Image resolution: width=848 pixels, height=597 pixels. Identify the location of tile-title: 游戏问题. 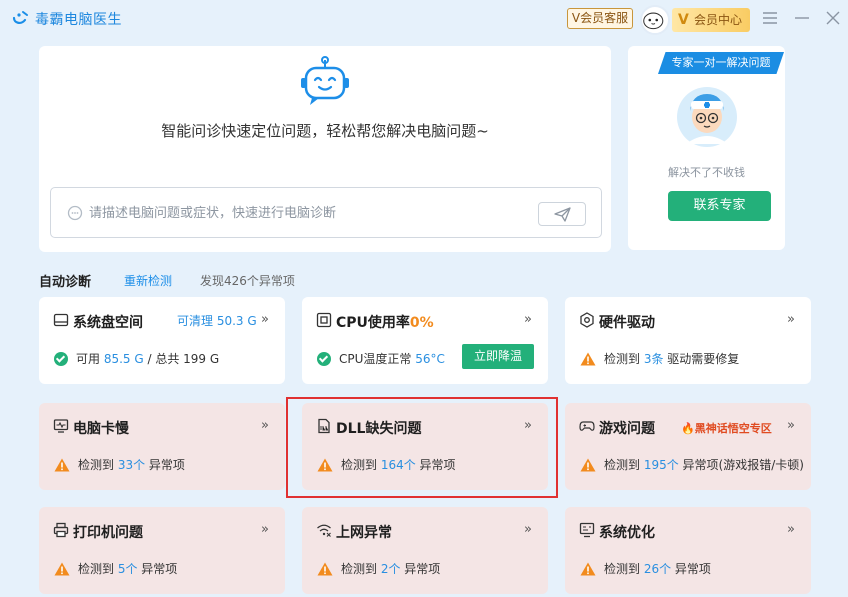
(627, 429).